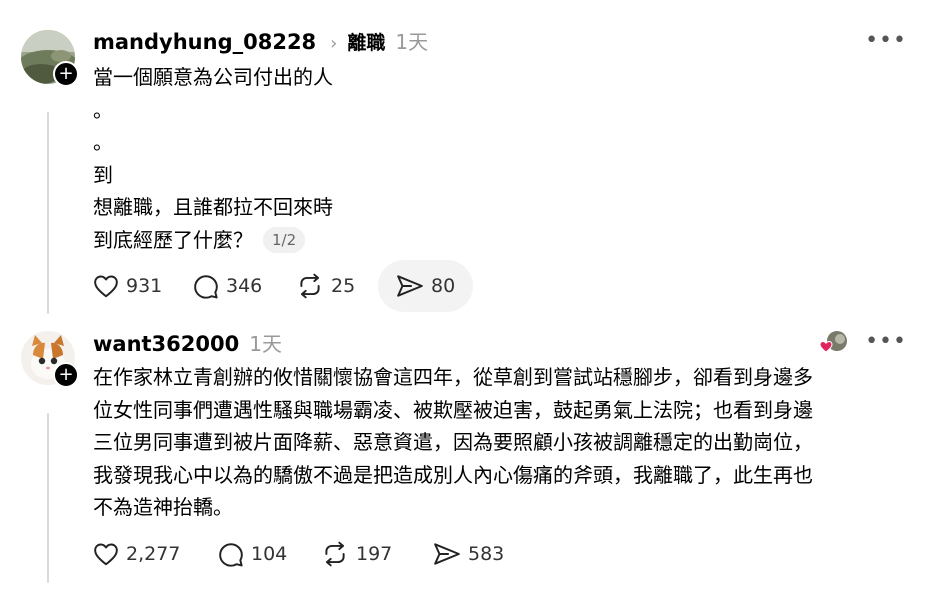 The width and height of the screenshot is (937, 598). I want to click on like-button: 931, so click(143, 286).